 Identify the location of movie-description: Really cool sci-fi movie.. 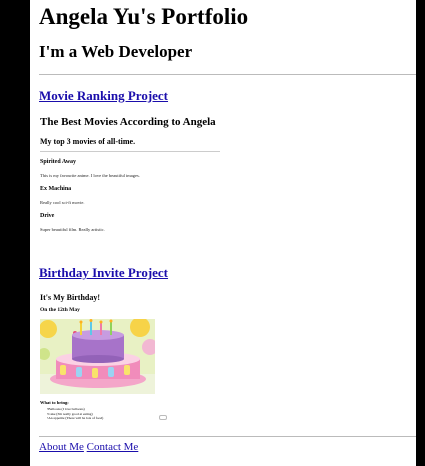
(62, 202).